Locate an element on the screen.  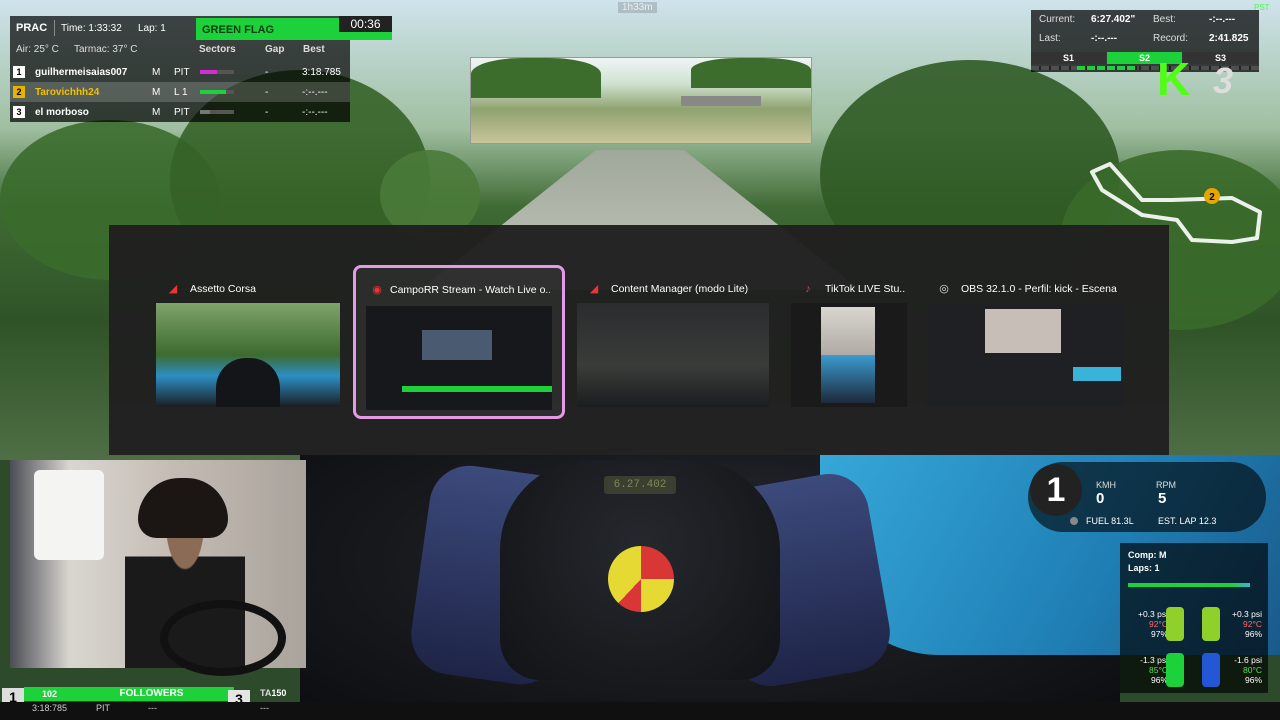
tyre-rr-psi: -1.6 psi is located at coordinates (1248, 660).